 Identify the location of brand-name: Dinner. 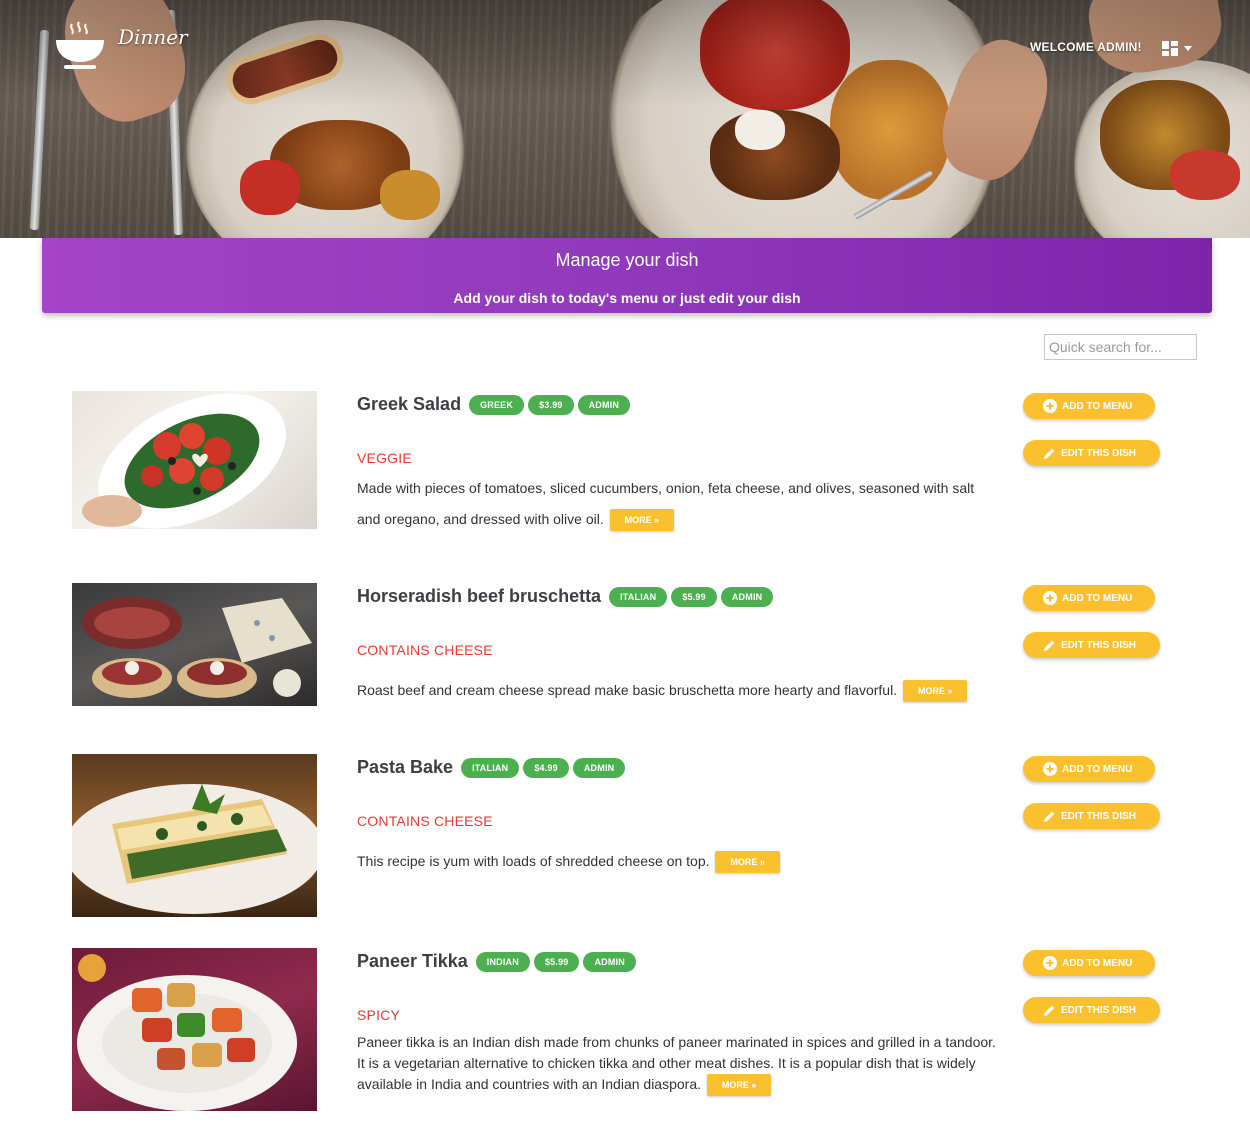
(153, 37).